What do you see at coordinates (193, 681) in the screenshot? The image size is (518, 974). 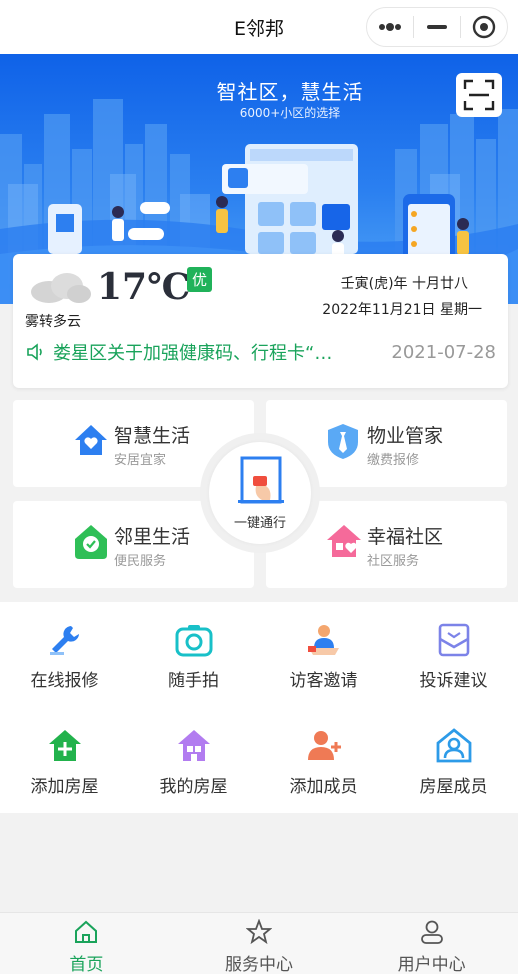 I see `quick-label: 随手拍` at bounding box center [193, 681].